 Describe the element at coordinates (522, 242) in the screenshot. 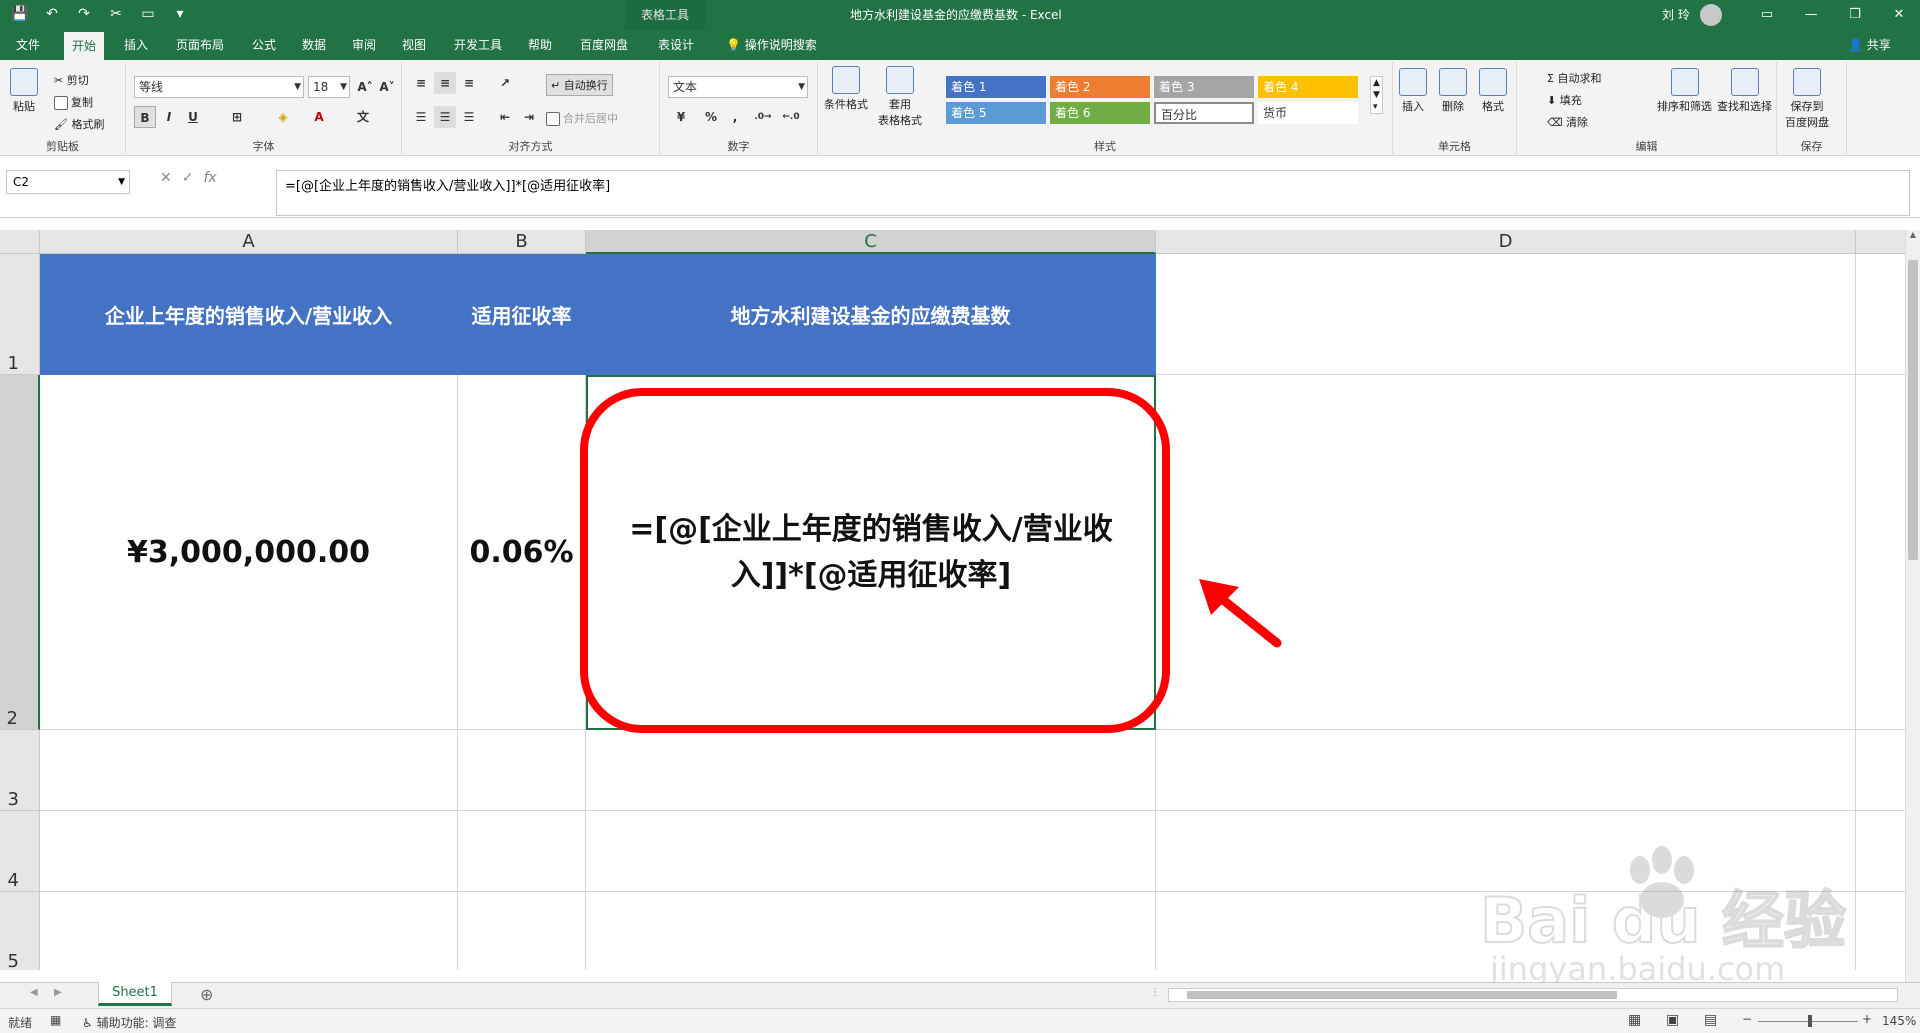

I see `column-header-b: B` at that location.